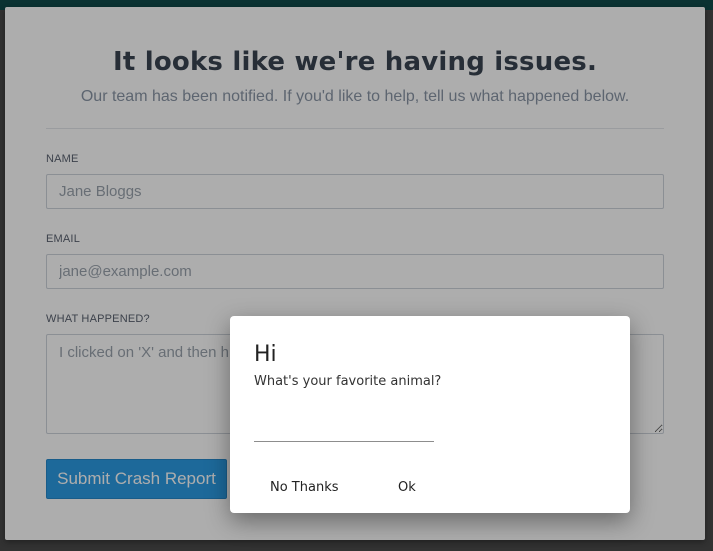 This screenshot has height=551, width=713. What do you see at coordinates (265, 354) in the screenshot?
I see `prompt-title: Hi` at bounding box center [265, 354].